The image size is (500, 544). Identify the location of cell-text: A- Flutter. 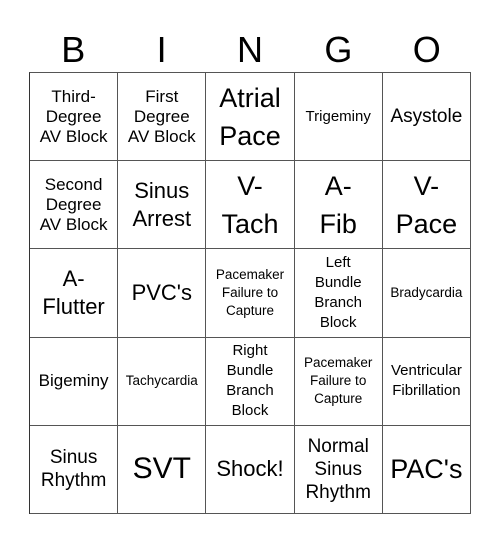
(73, 292).